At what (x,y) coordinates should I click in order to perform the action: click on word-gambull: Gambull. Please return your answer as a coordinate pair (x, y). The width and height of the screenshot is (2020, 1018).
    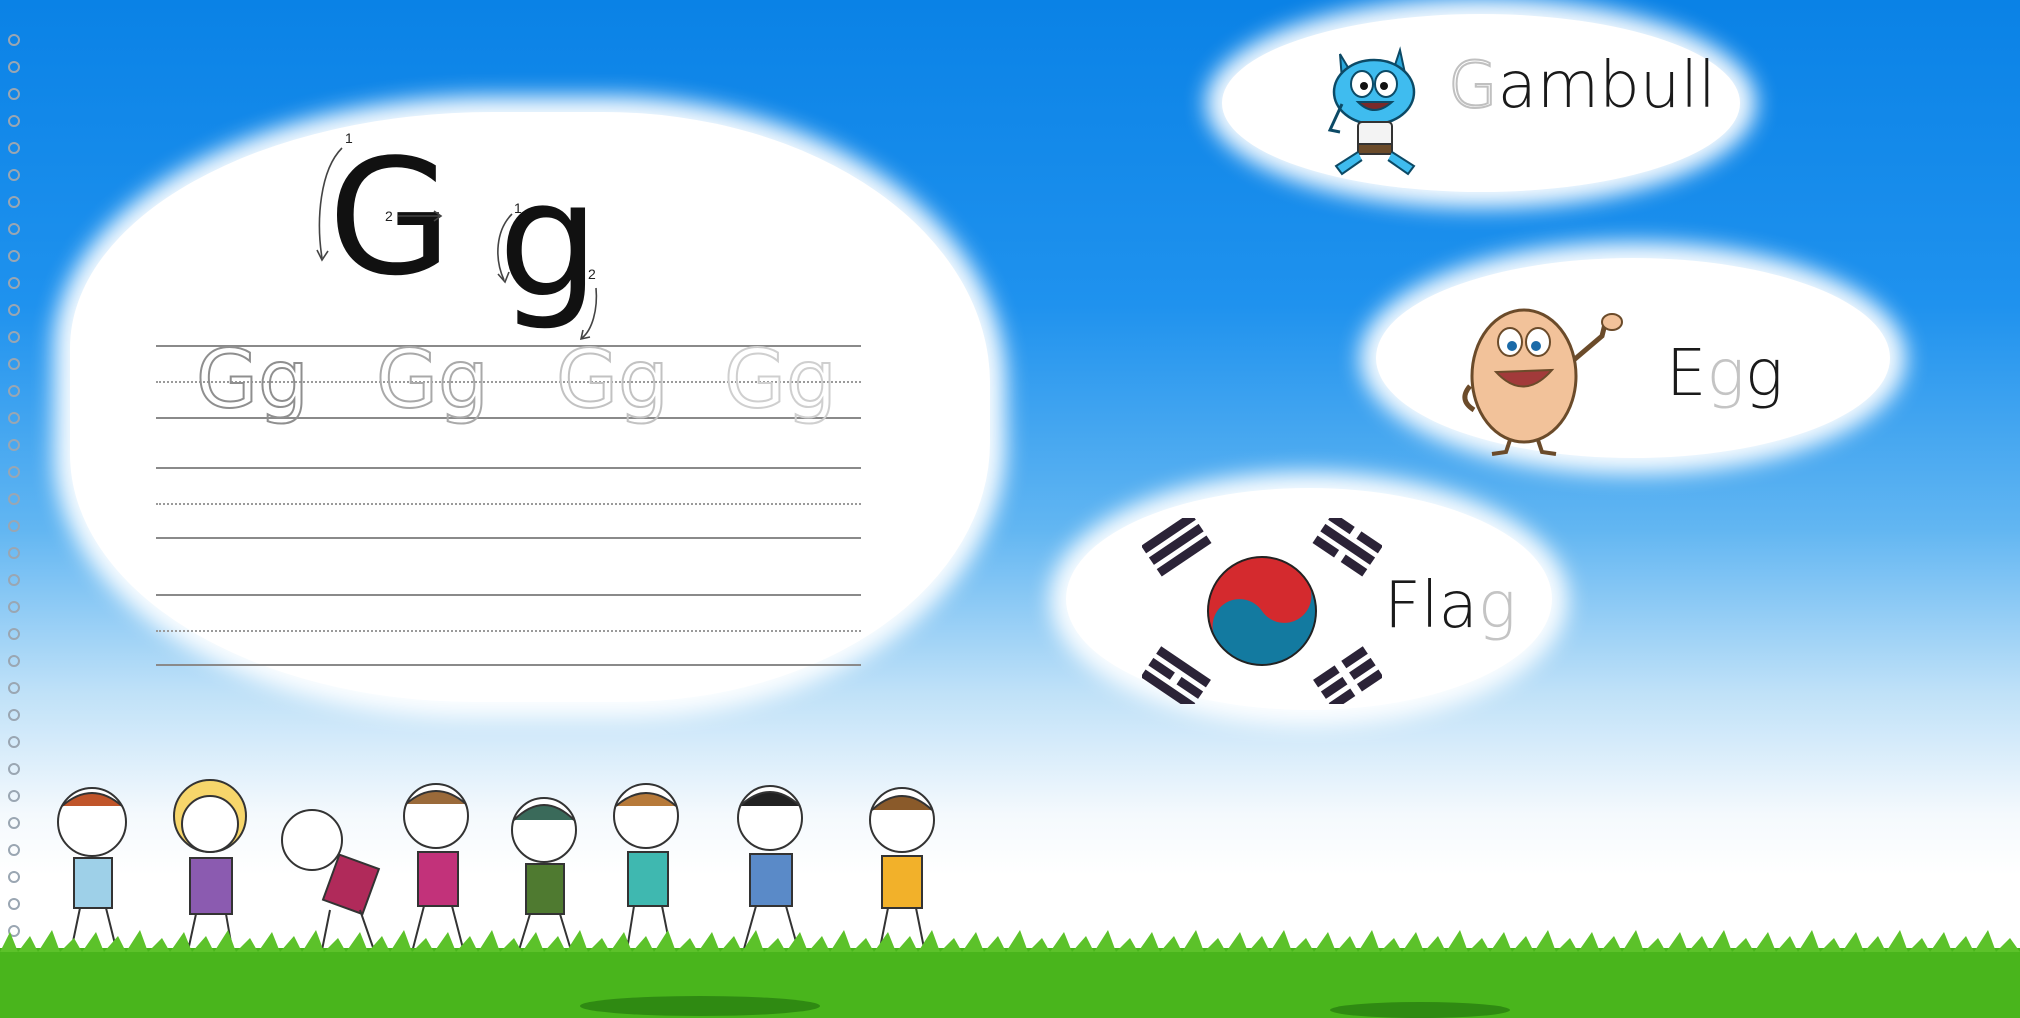
    Looking at the image, I should click on (1581, 86).